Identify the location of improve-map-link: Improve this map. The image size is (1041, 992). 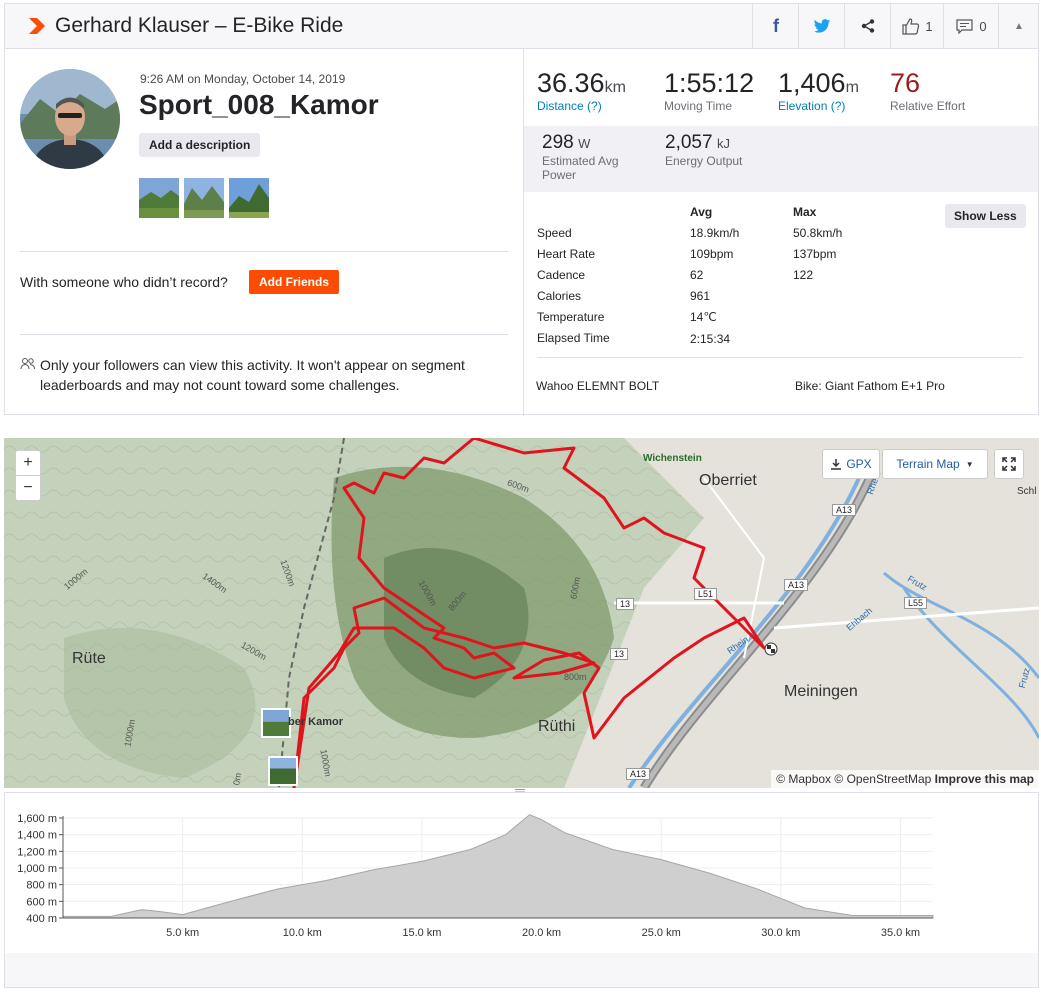
(984, 779).